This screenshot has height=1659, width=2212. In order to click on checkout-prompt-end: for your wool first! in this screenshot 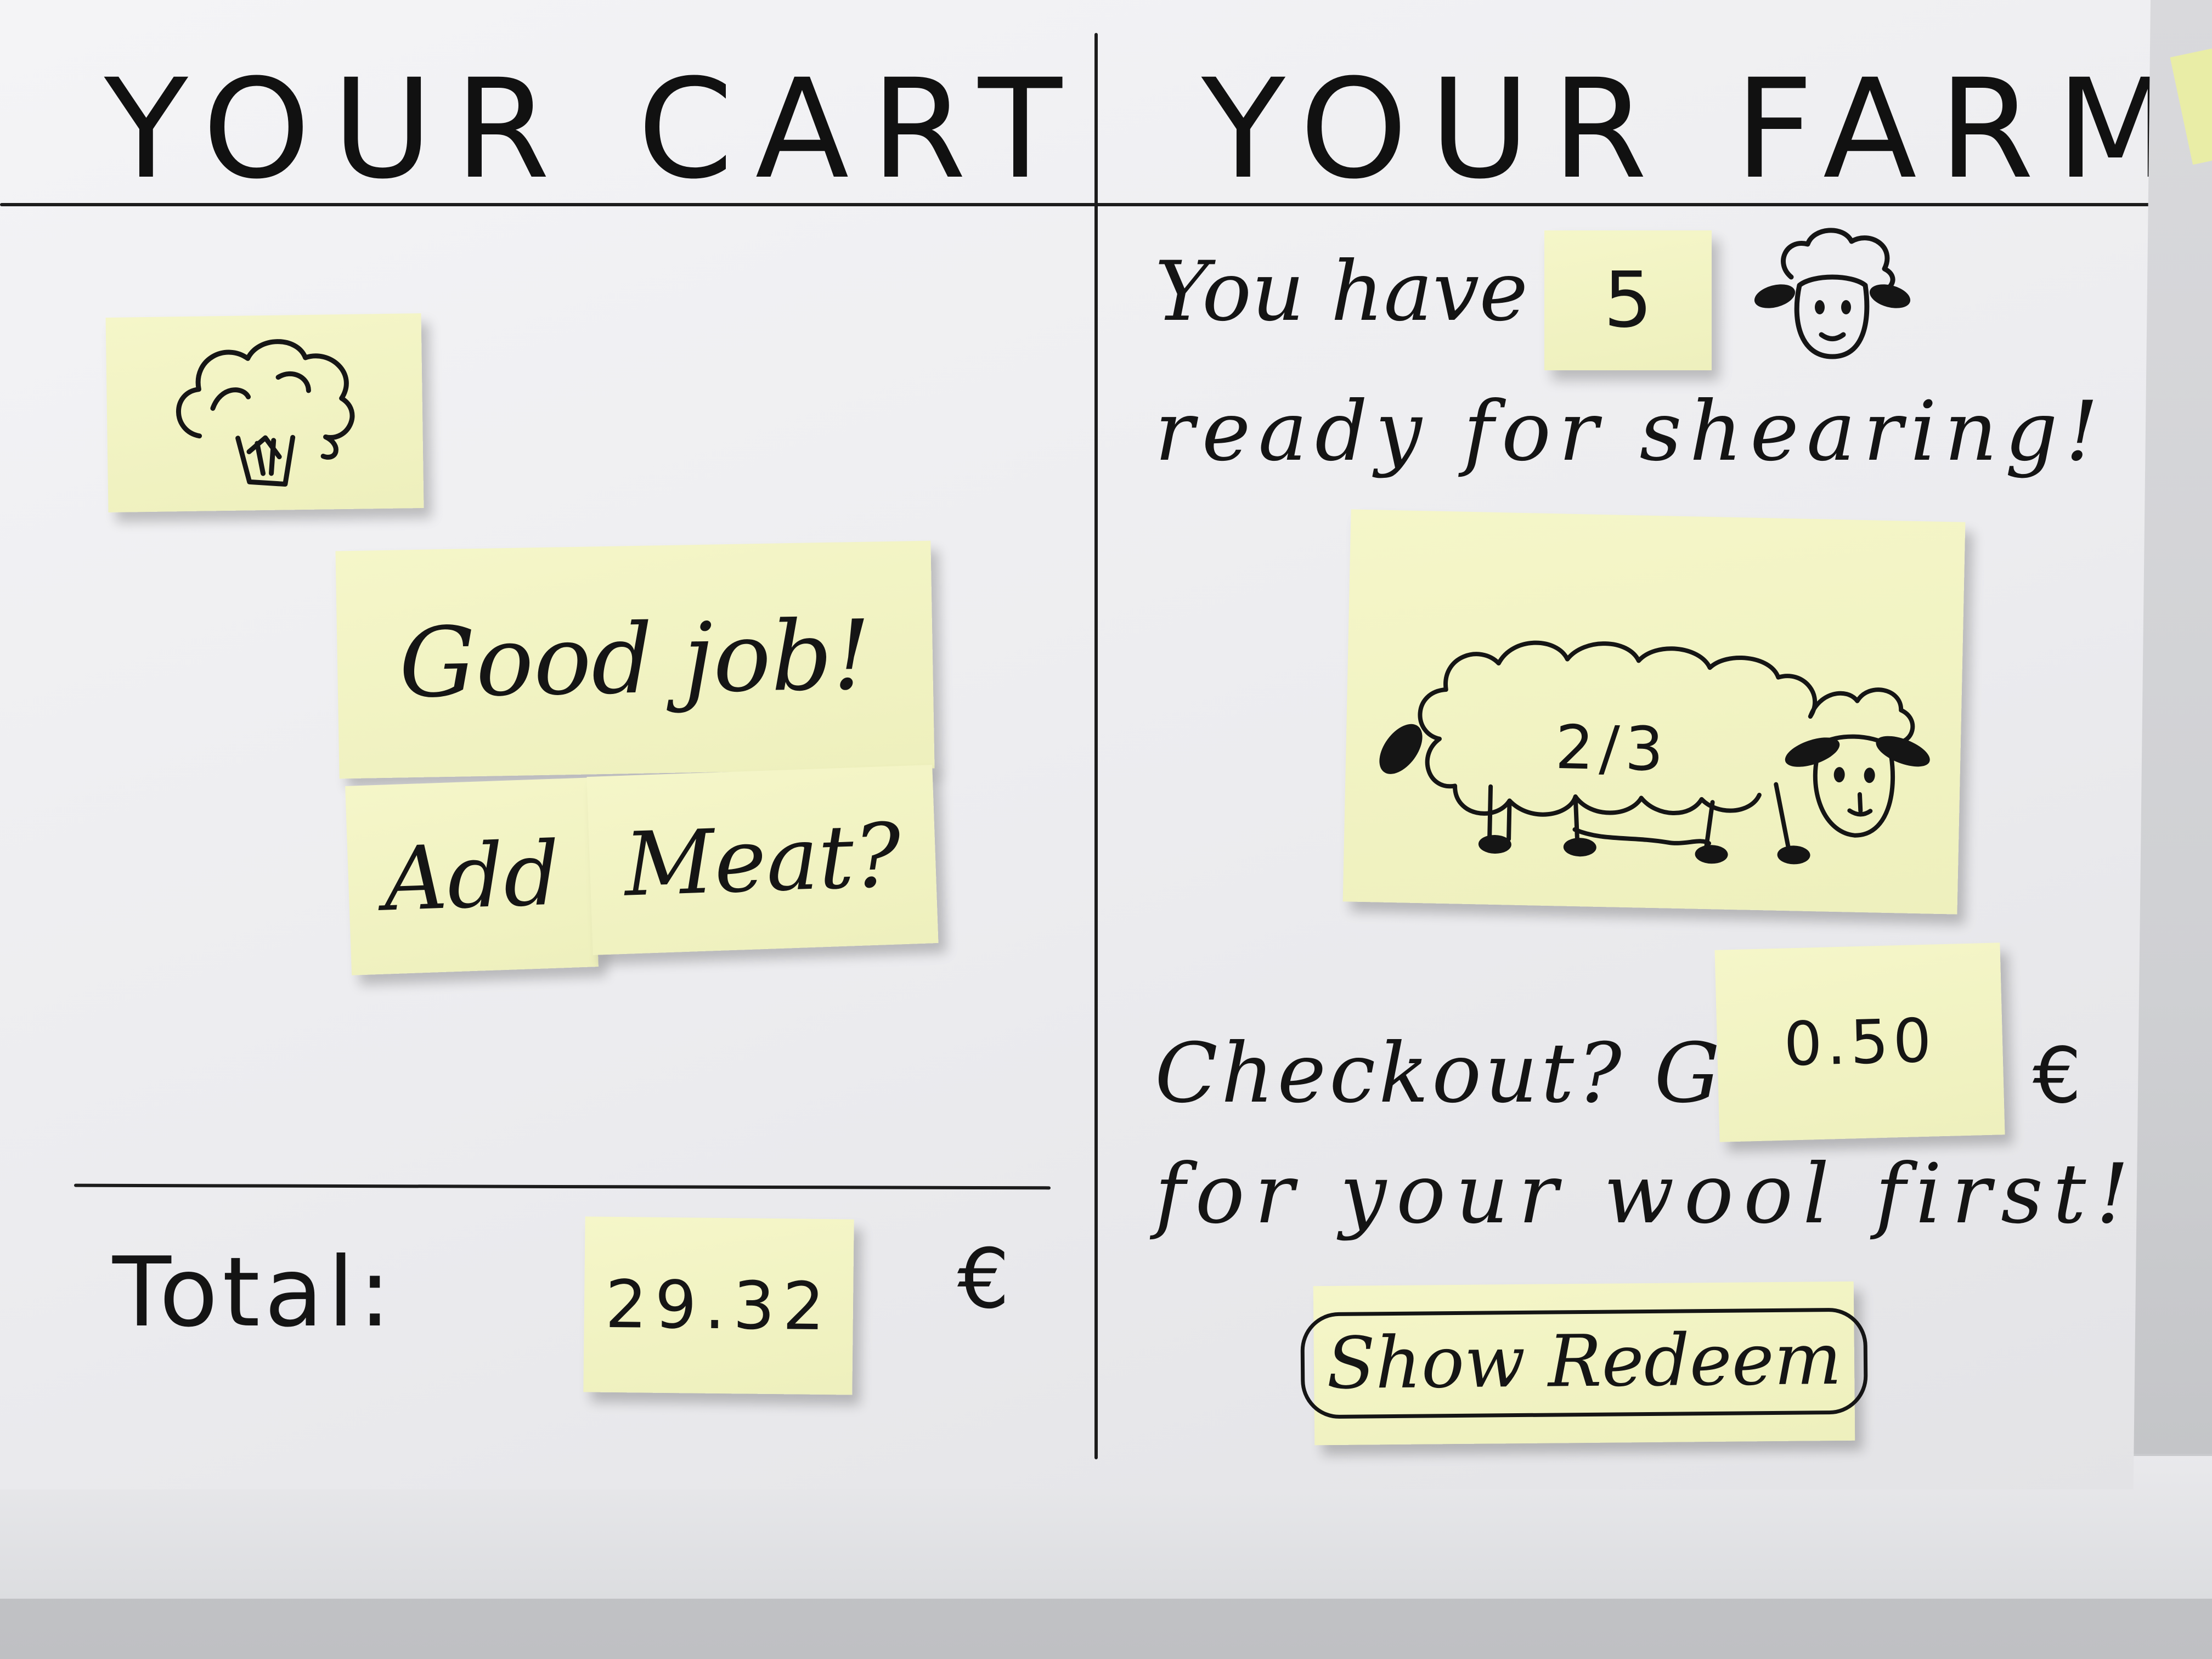, I will do `click(1647, 1194)`.